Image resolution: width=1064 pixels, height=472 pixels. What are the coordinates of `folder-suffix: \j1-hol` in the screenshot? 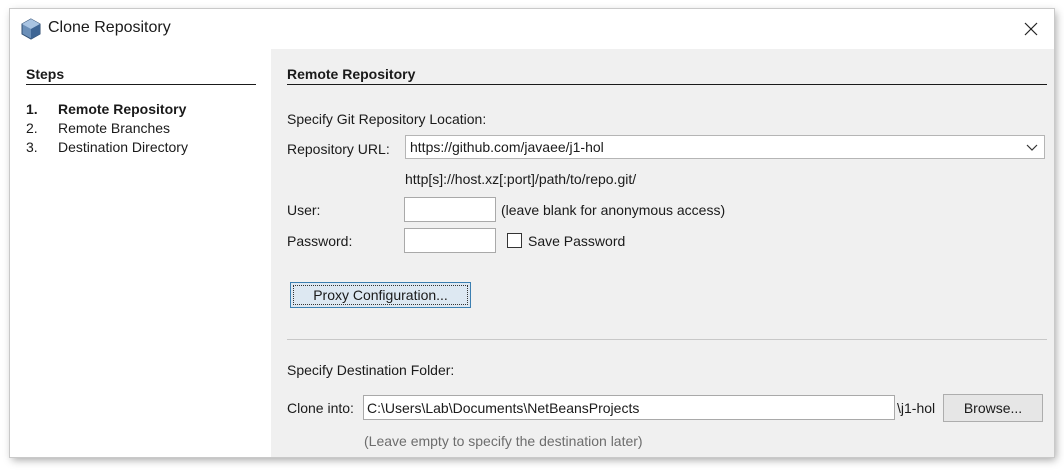 It's located at (916, 408).